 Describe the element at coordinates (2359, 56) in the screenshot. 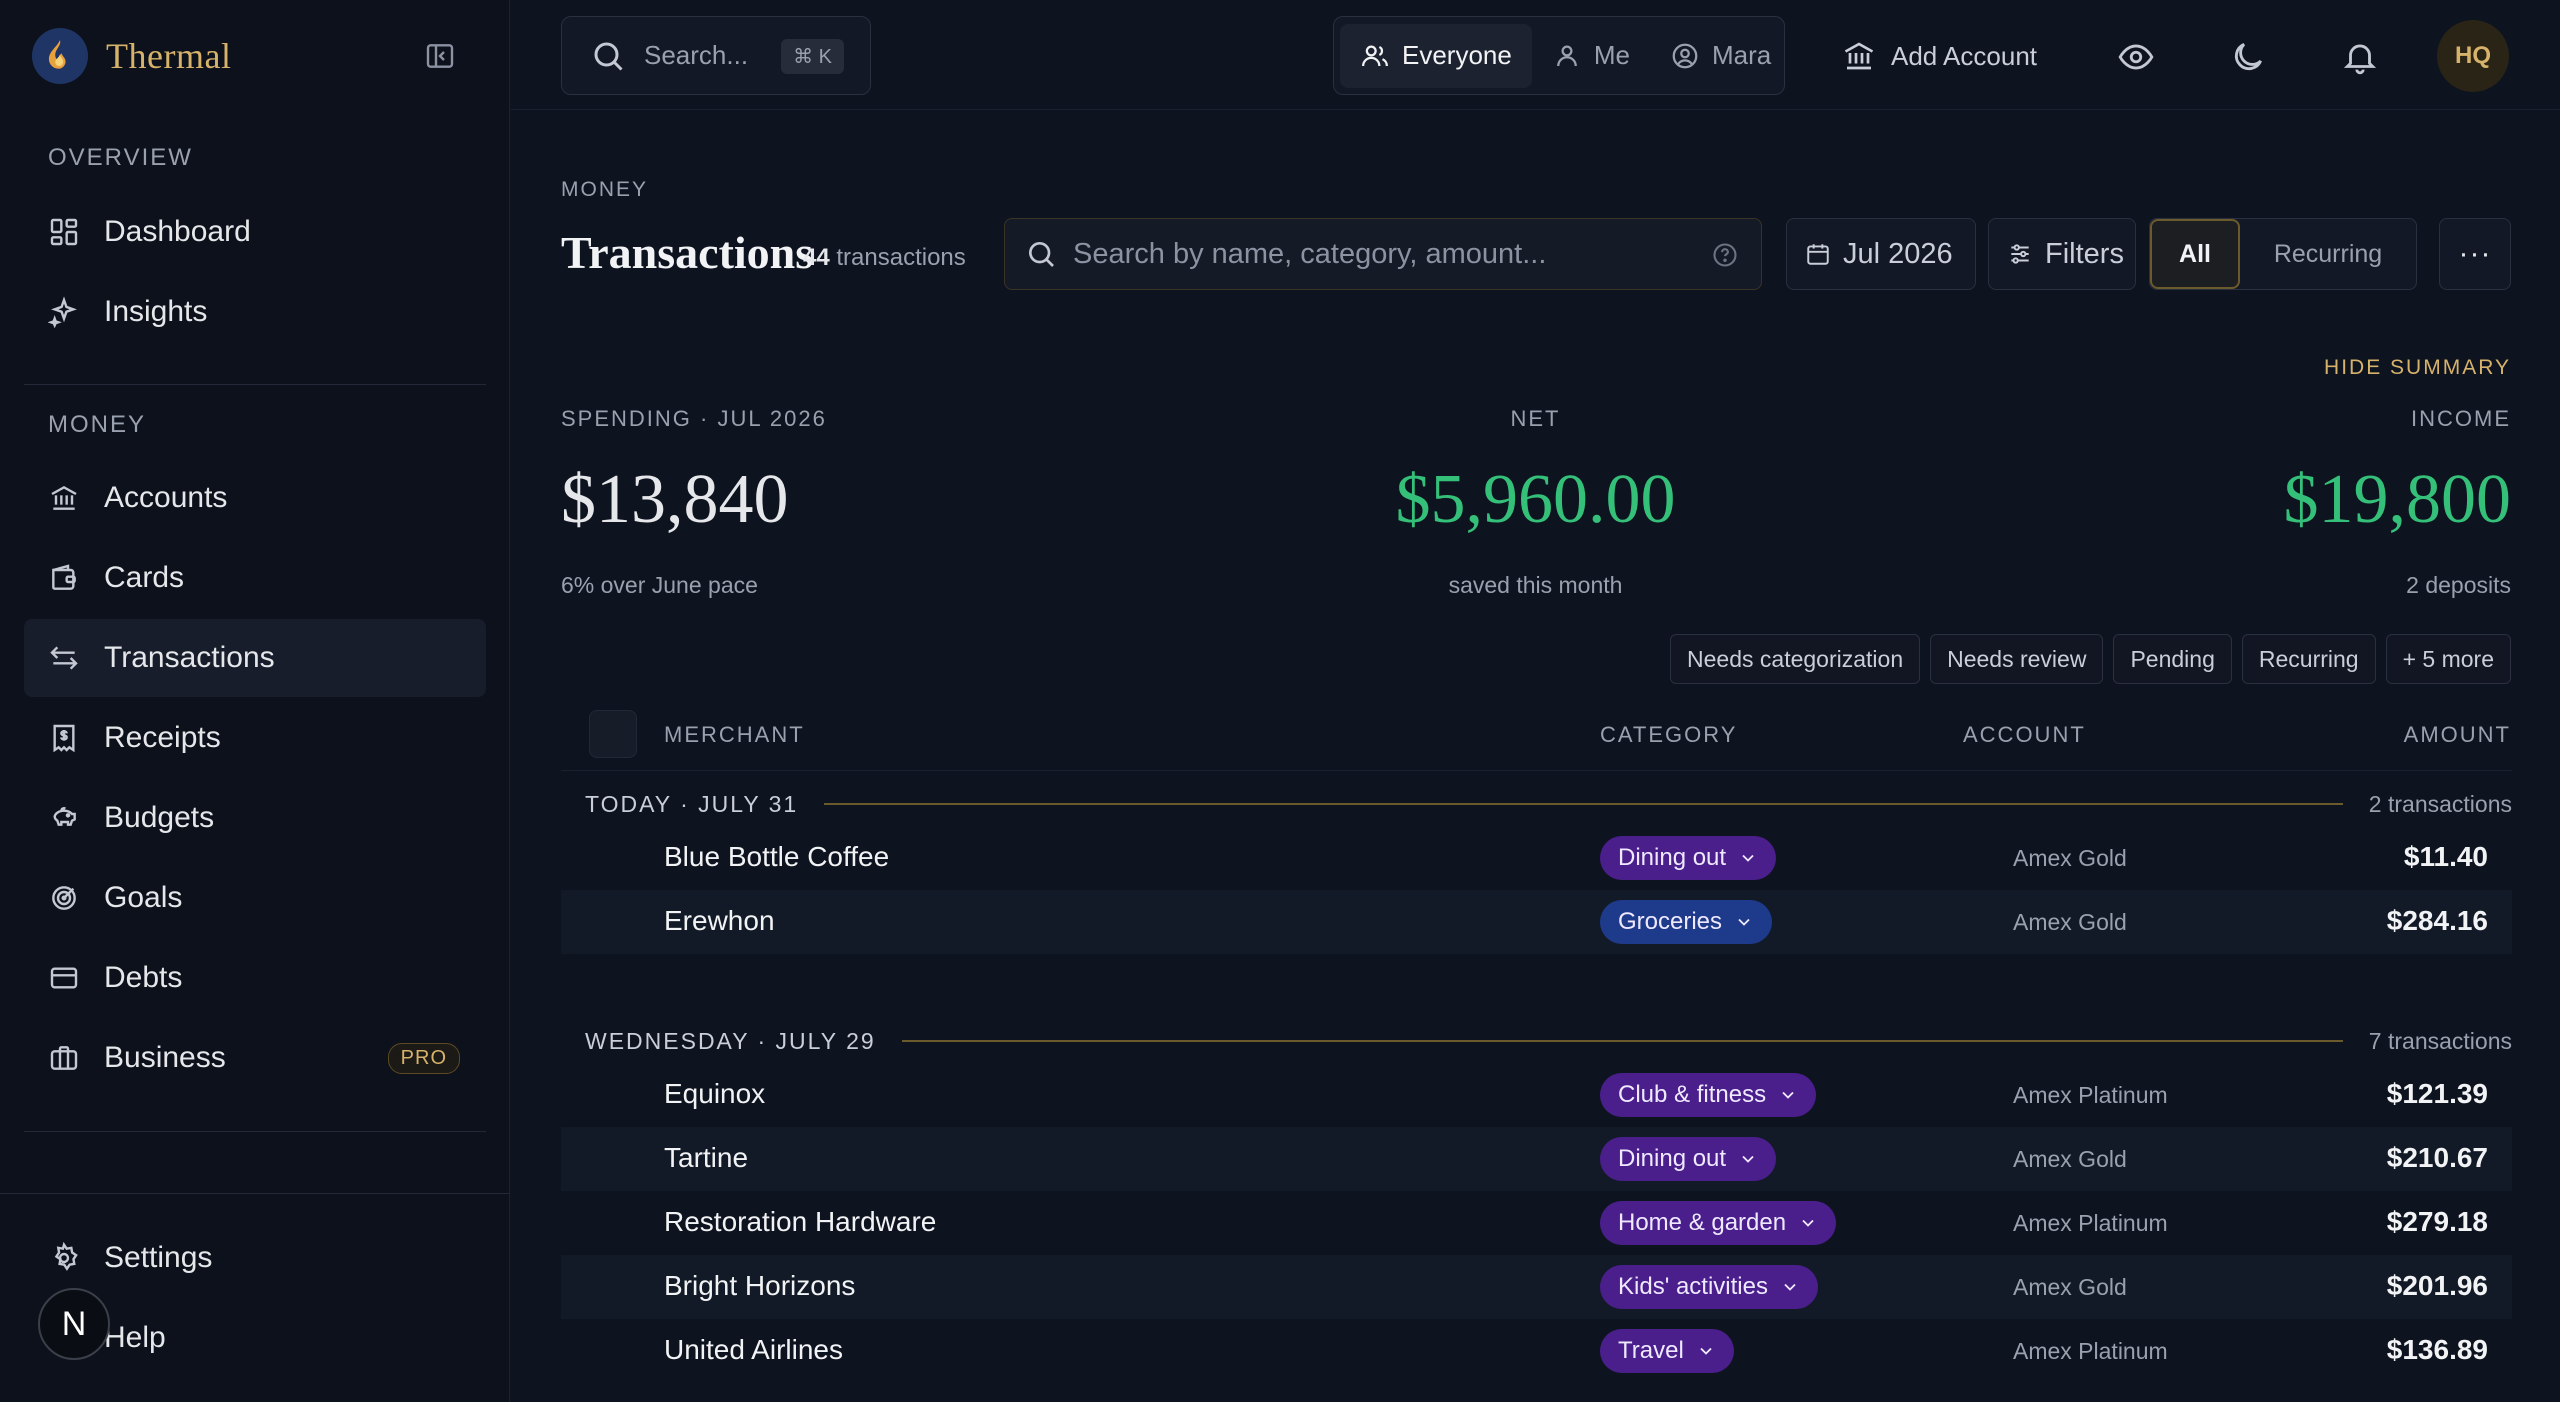

I see `bell-icon` at that location.